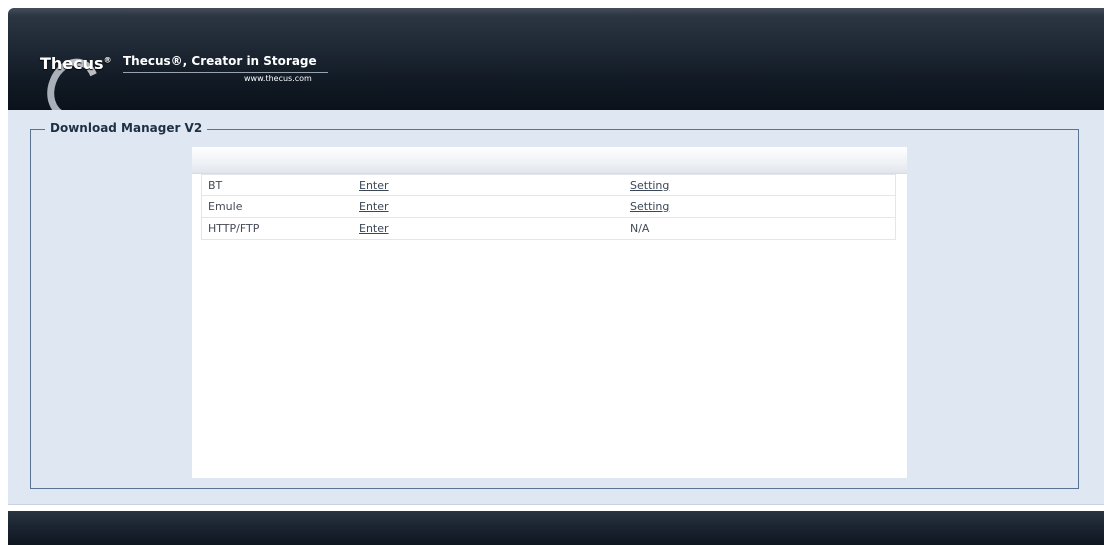 This screenshot has height=545, width=1104. I want to click on row-name: BT, so click(215, 185).